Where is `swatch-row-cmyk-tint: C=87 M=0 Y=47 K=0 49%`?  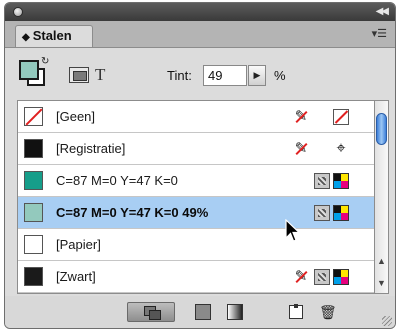 swatch-row-cmyk-tint: C=87 M=0 Y=47 K=0 49% is located at coordinates (196, 213).